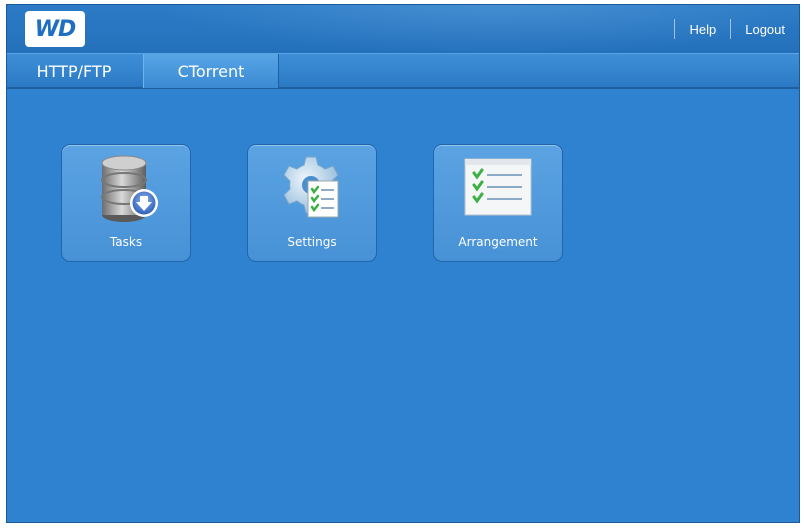  What do you see at coordinates (403, 71) in the screenshot?
I see `tab-bar: HTTP/FTP CTorrent` at bounding box center [403, 71].